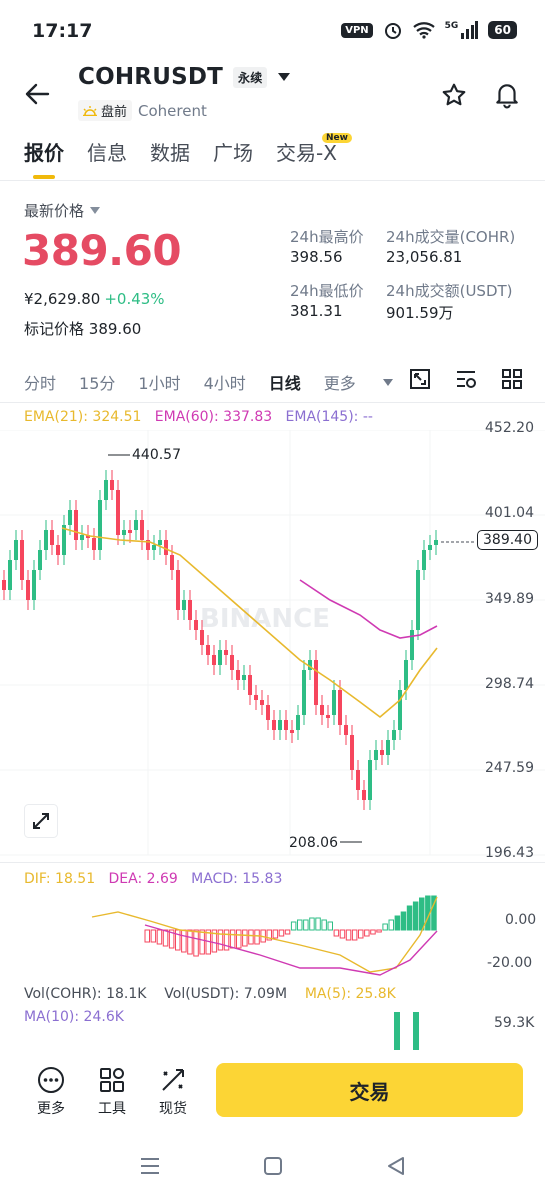 This screenshot has width=545, height=1199. I want to click on interval-more: 更多, so click(358, 382).